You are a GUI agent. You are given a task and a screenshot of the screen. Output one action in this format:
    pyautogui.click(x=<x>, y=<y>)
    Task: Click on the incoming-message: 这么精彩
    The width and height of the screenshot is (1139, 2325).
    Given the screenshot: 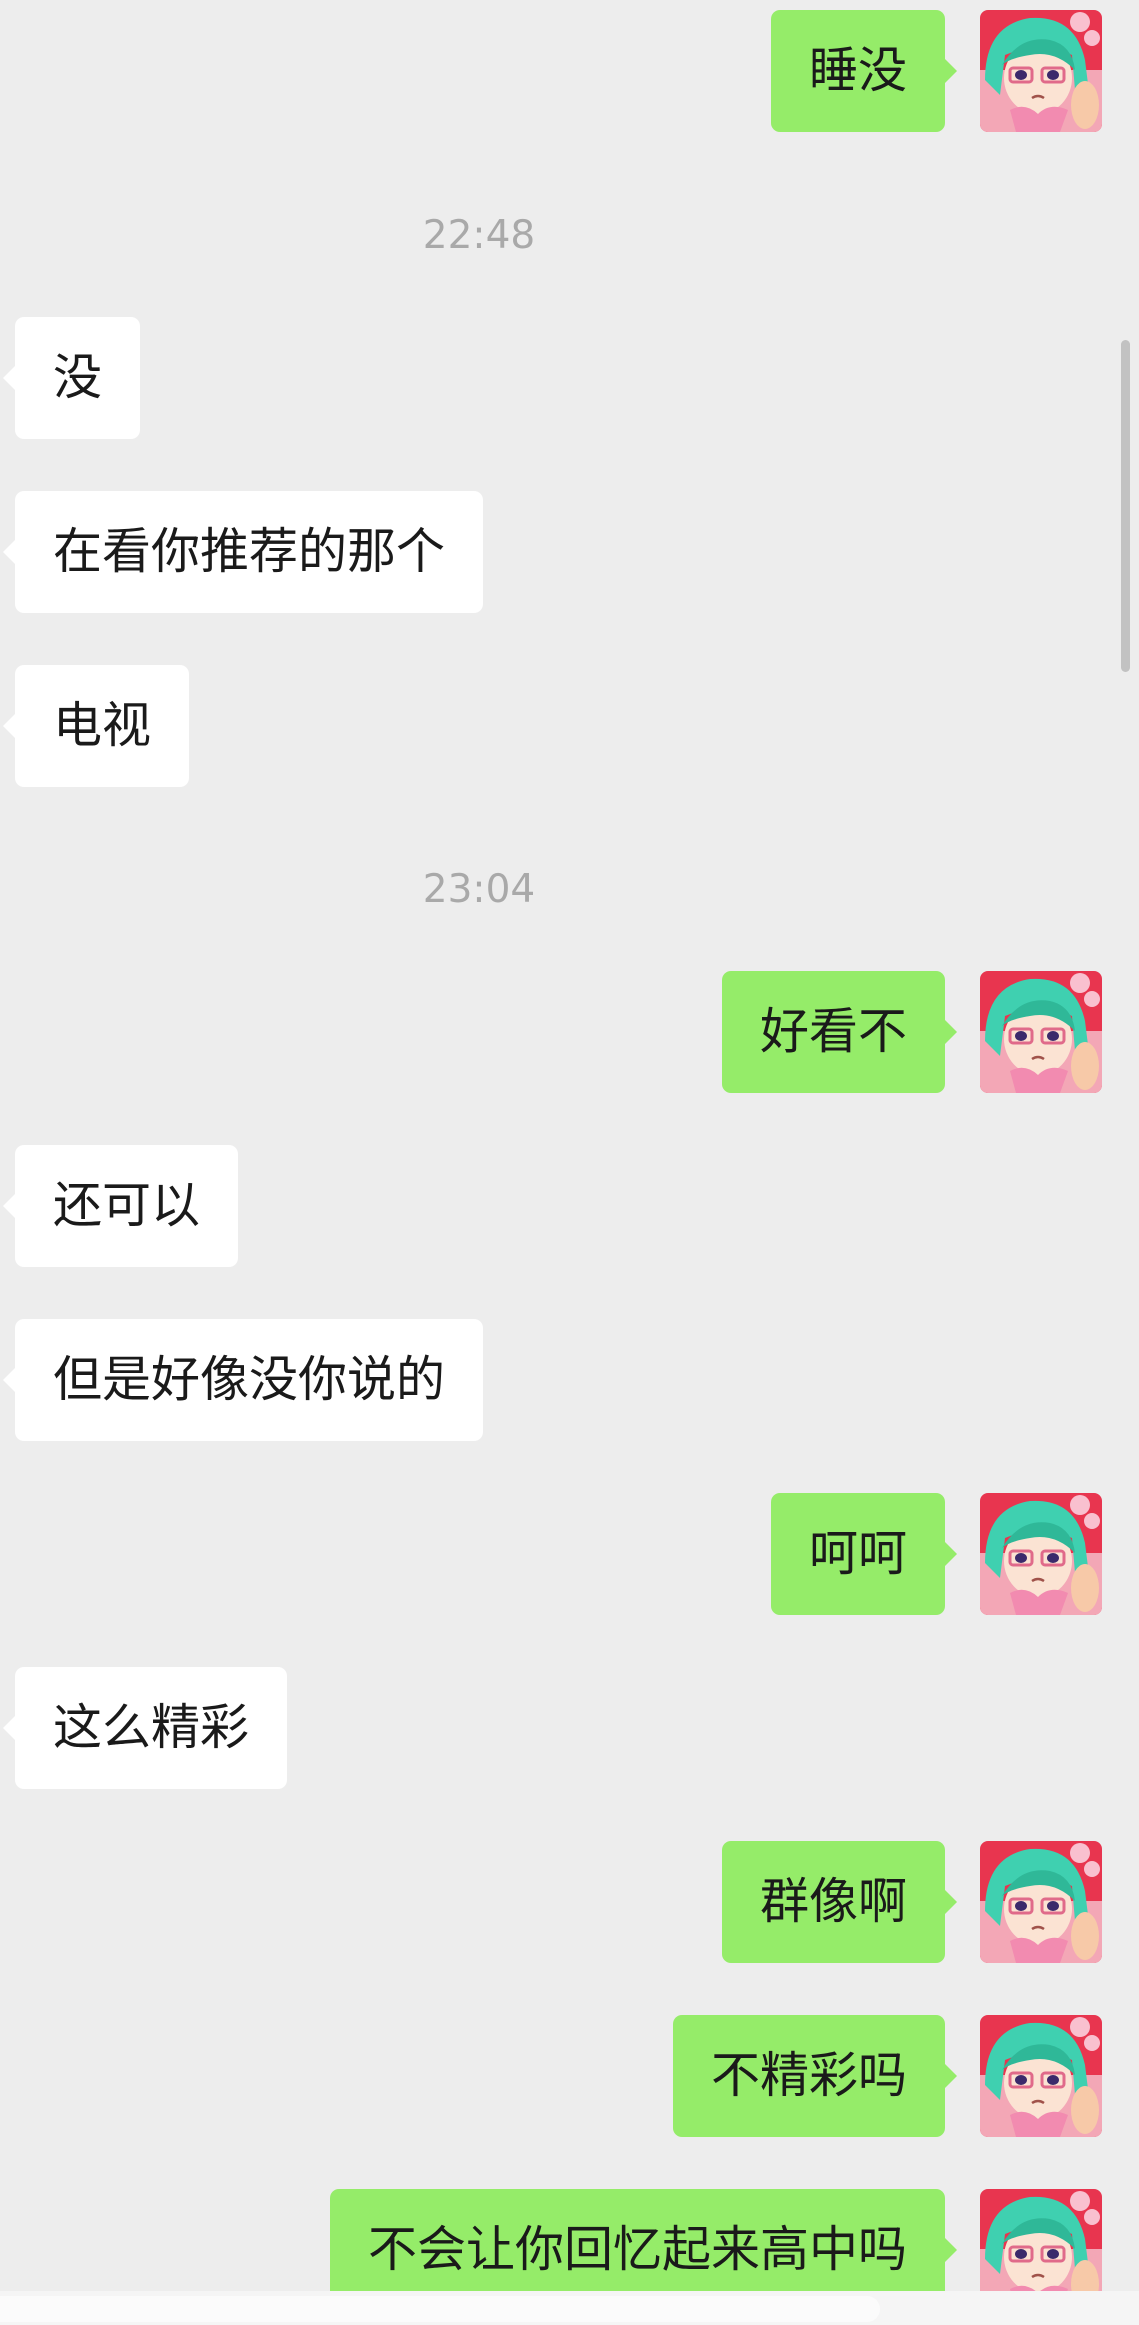 What is the action you would take?
    pyautogui.click(x=569, y=1728)
    